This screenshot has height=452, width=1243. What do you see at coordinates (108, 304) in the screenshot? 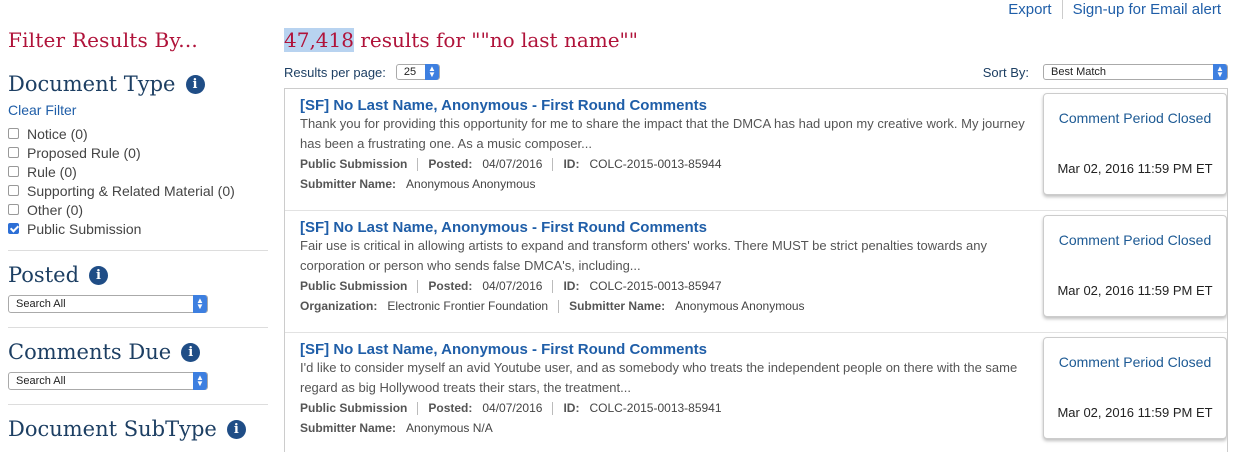
I see `posted-select: Search All ▲ ▼` at bounding box center [108, 304].